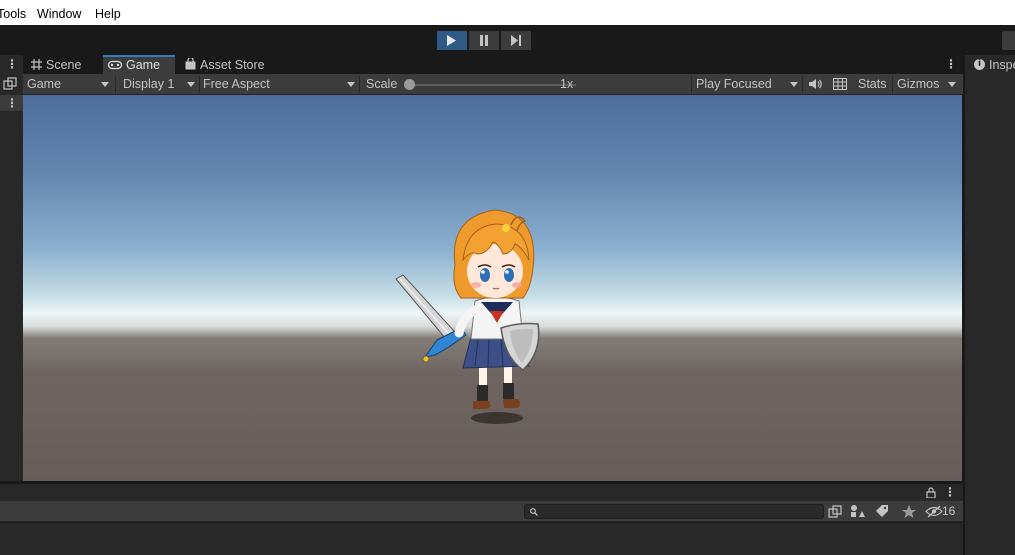  Describe the element at coordinates (674, 511) in the screenshot. I see `search-input` at that location.